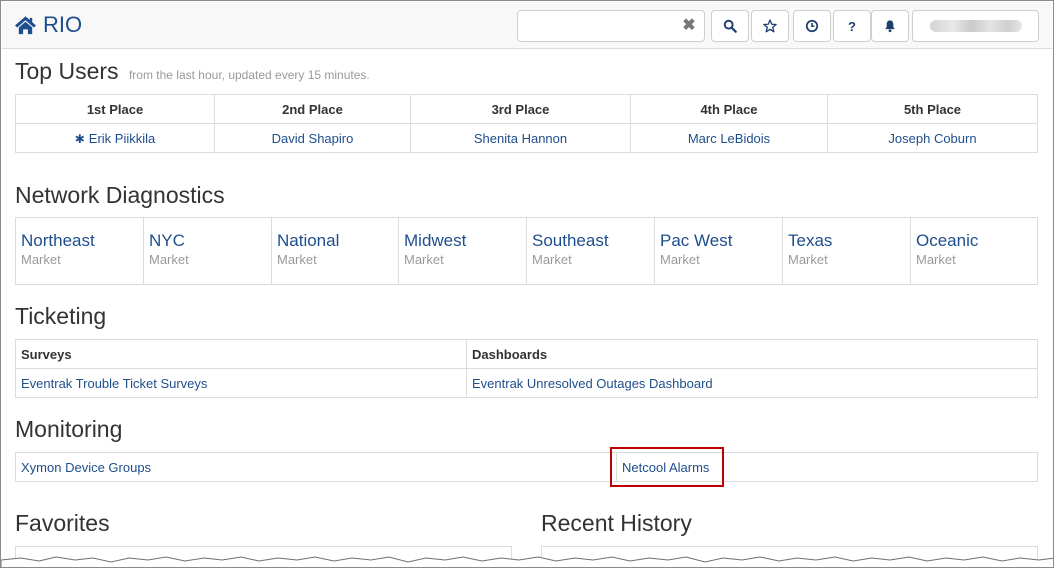 The width and height of the screenshot is (1054, 568). Describe the element at coordinates (729, 109) in the screenshot. I see `column-header: 4th Place` at that location.